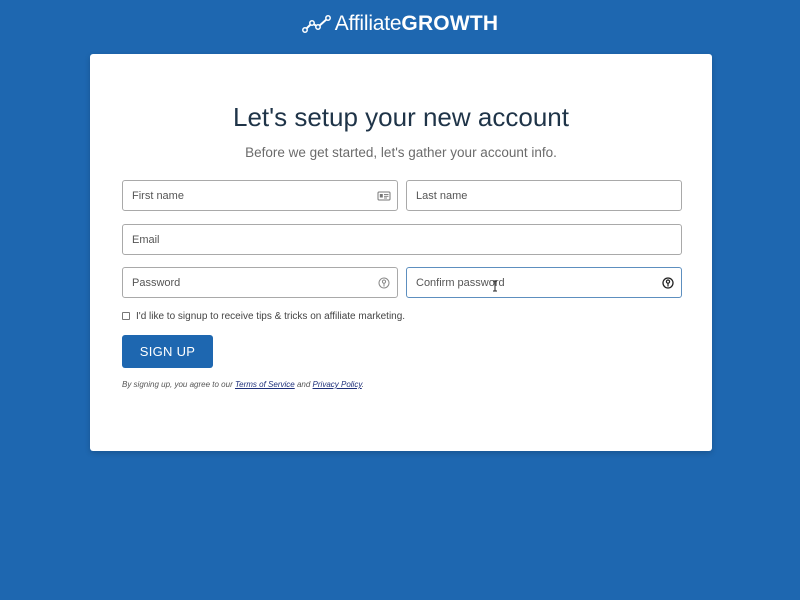  I want to click on email-input, so click(402, 239).